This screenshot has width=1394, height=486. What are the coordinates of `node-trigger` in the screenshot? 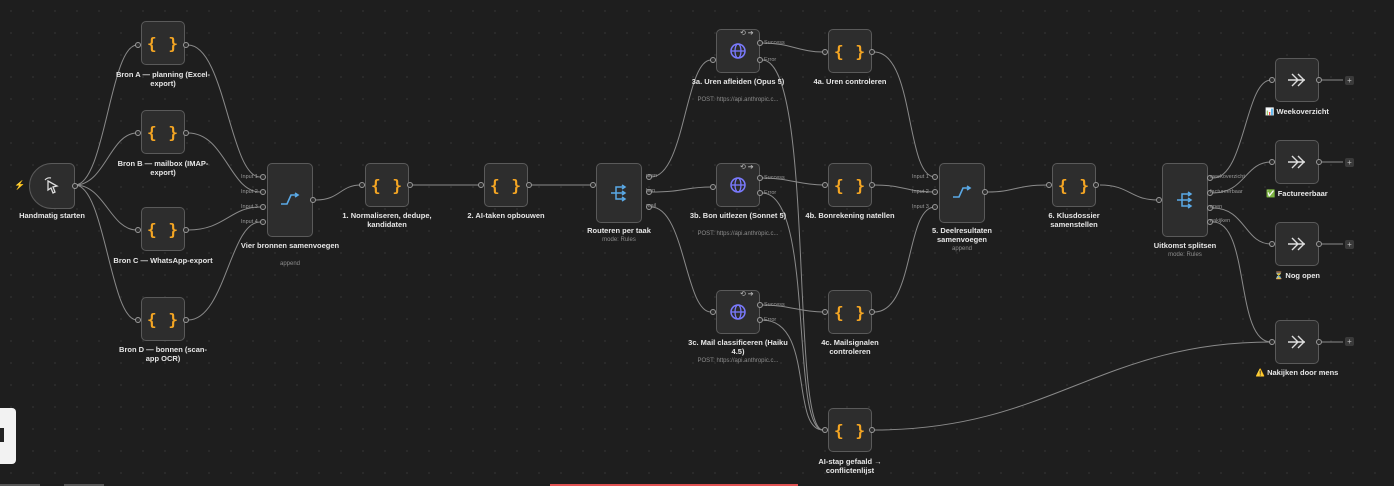 It's located at (52, 186).